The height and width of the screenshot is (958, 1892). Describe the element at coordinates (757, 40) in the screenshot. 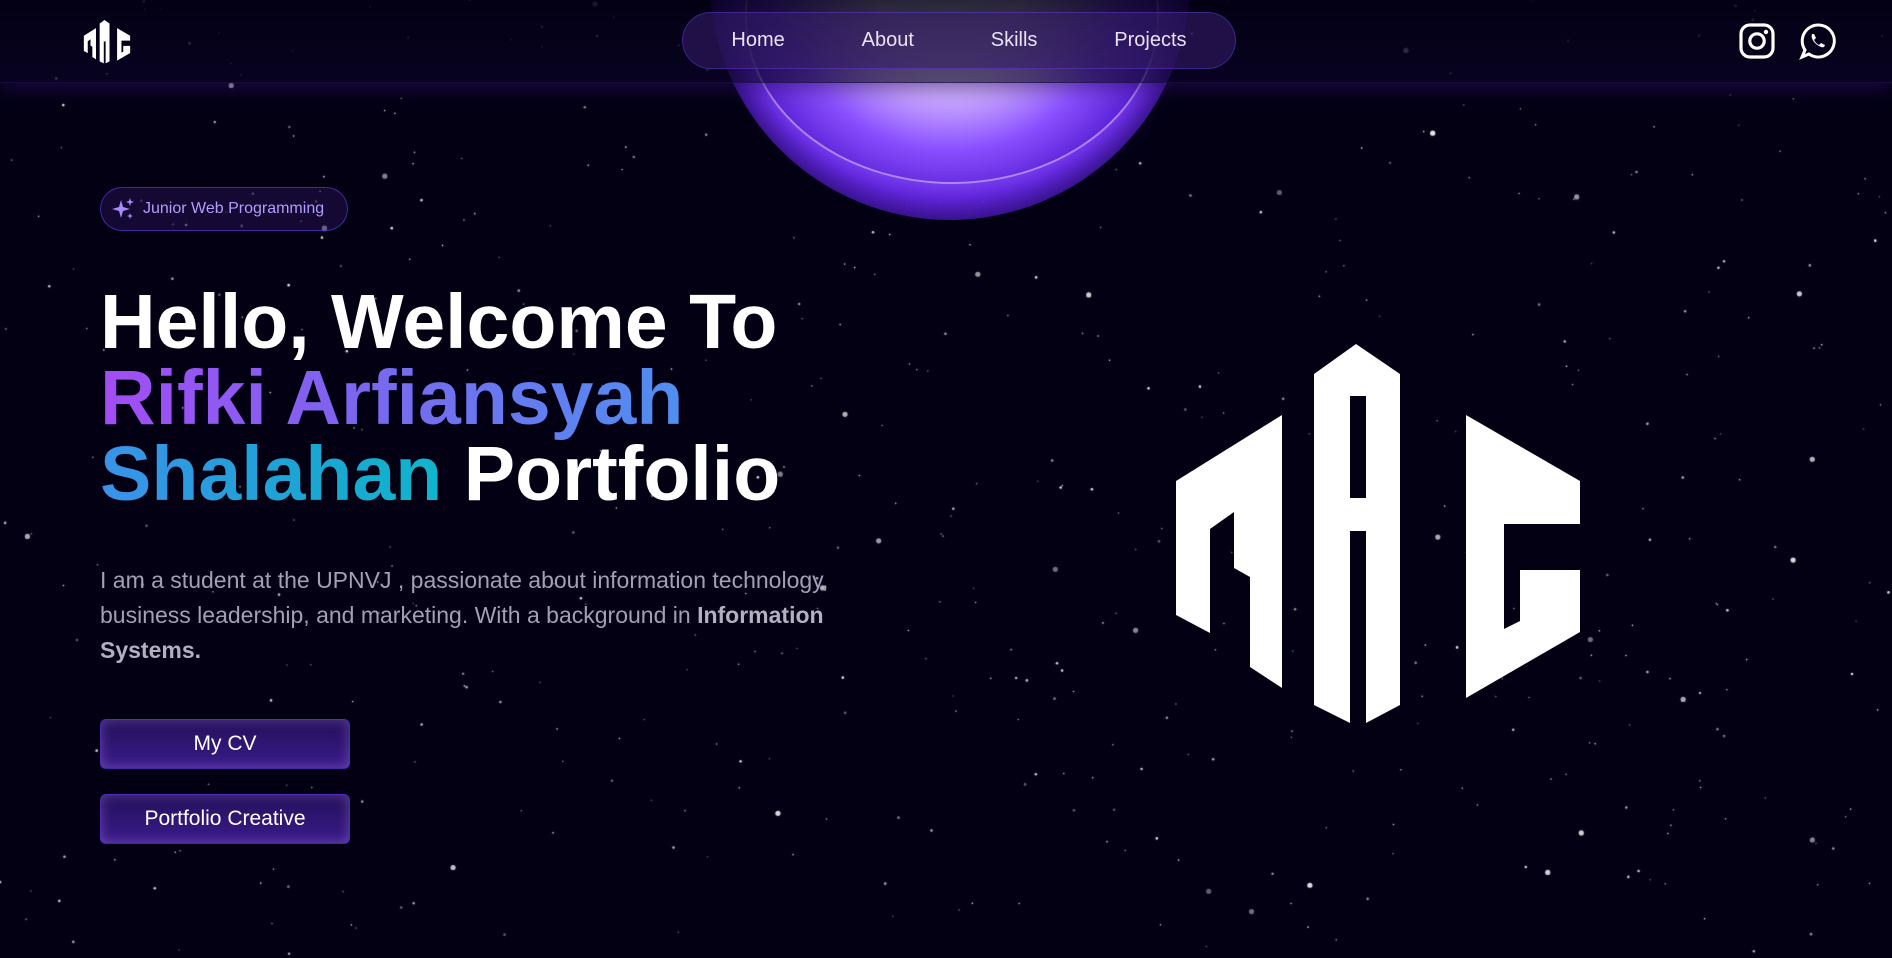

I see `nav-link-home: Home` at that location.